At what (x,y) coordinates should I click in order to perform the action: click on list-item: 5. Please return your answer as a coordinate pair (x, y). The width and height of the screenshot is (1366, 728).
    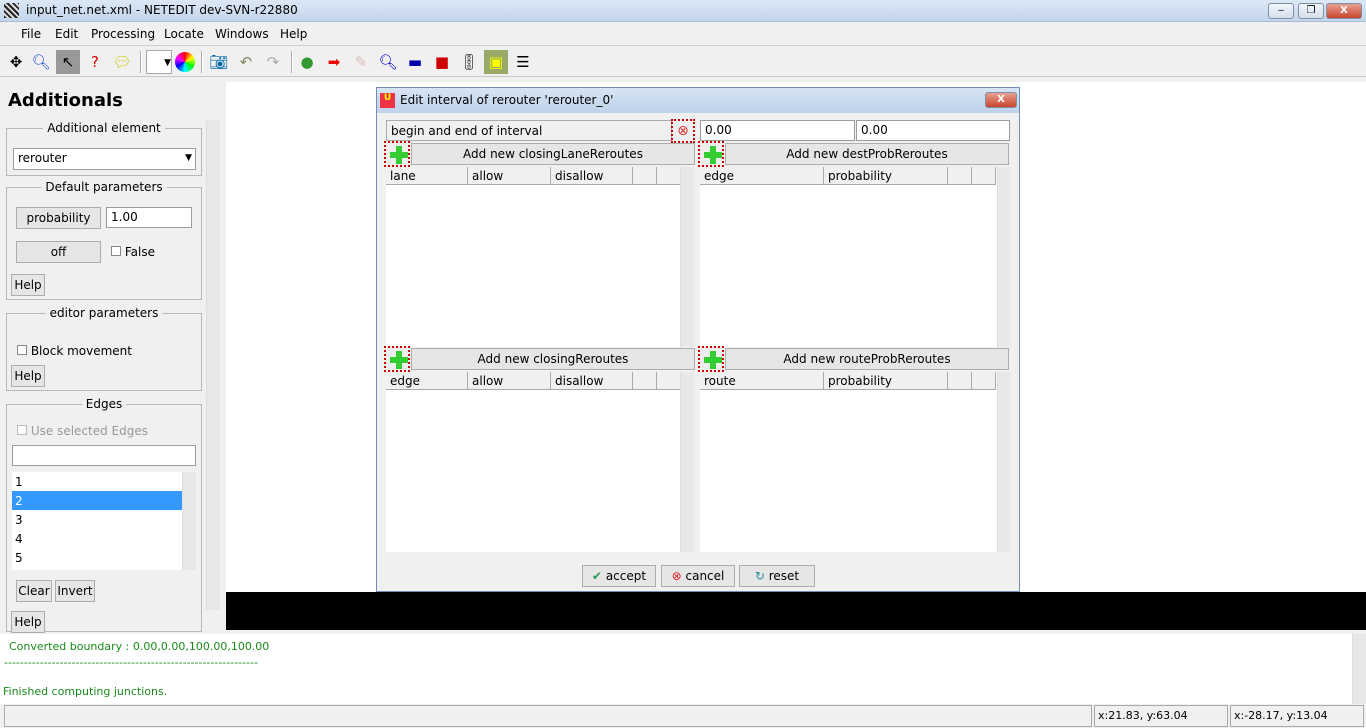
    Looking at the image, I should click on (104, 557).